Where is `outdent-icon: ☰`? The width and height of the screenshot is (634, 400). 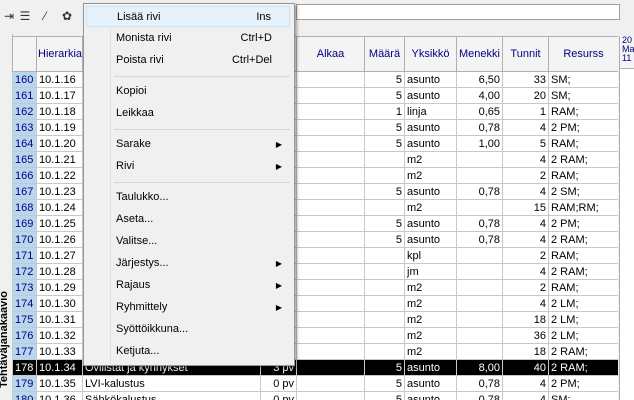 outdent-icon: ☰ is located at coordinates (25, 16).